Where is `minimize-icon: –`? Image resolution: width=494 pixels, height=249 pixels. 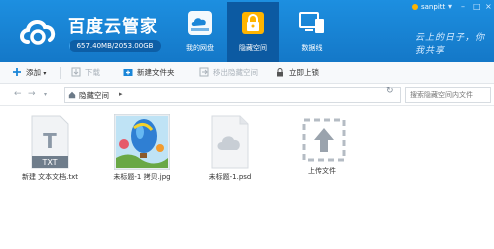
minimize-icon: – is located at coordinates (463, 6).